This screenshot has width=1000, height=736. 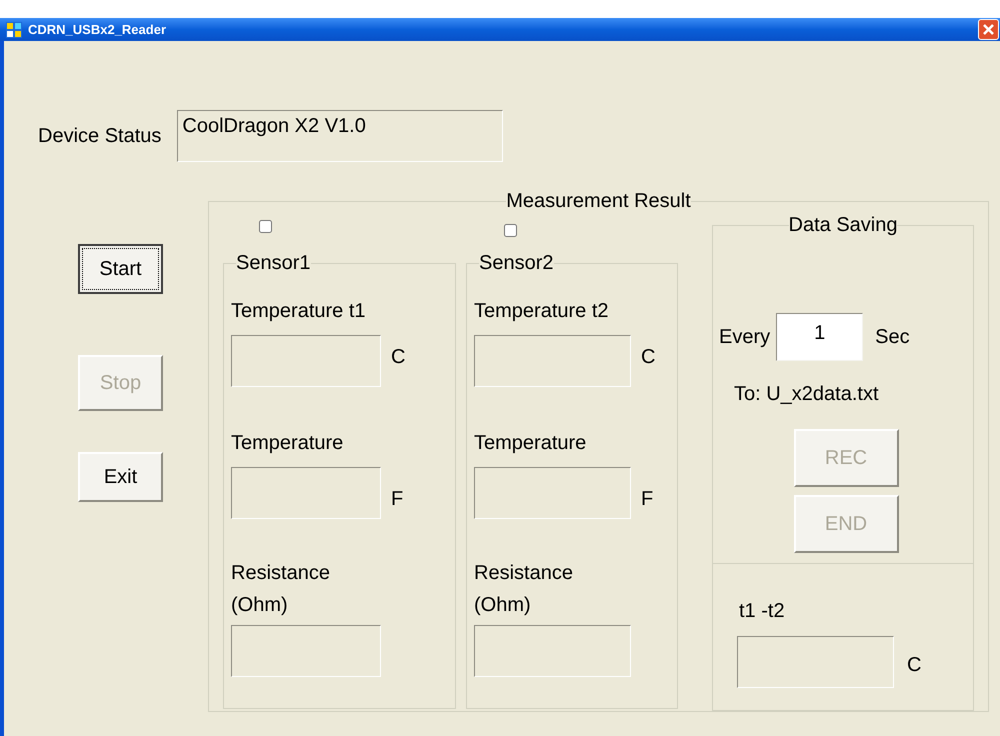 What do you see at coordinates (14, 30) in the screenshot?
I see `app-icon` at bounding box center [14, 30].